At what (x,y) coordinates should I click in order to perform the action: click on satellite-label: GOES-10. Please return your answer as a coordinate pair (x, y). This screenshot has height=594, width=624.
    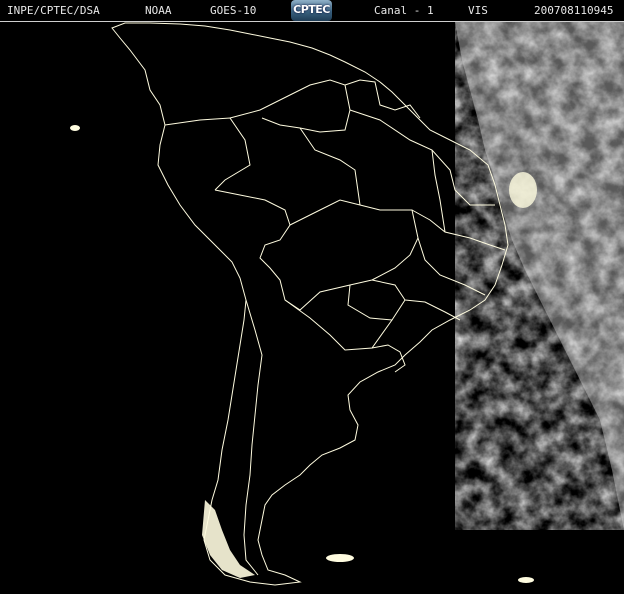
    Looking at the image, I should click on (233, 10).